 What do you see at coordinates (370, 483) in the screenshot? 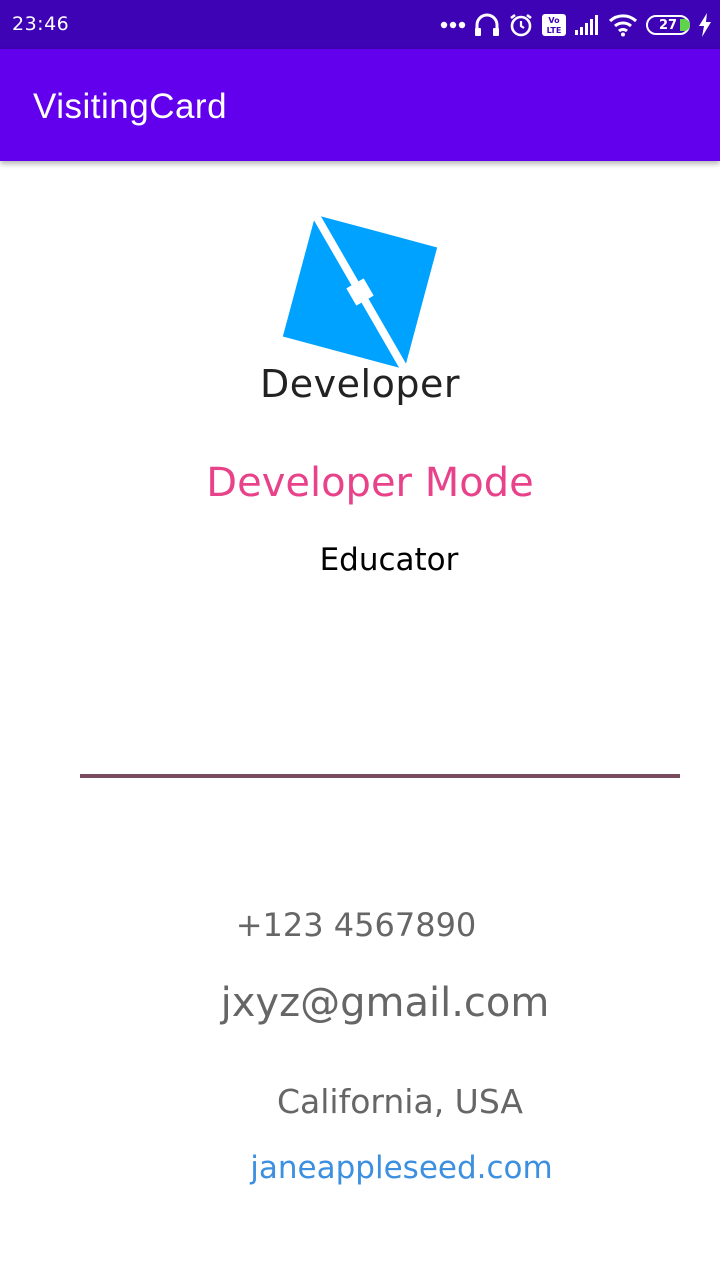
I see `card-name: Developer Mode` at bounding box center [370, 483].